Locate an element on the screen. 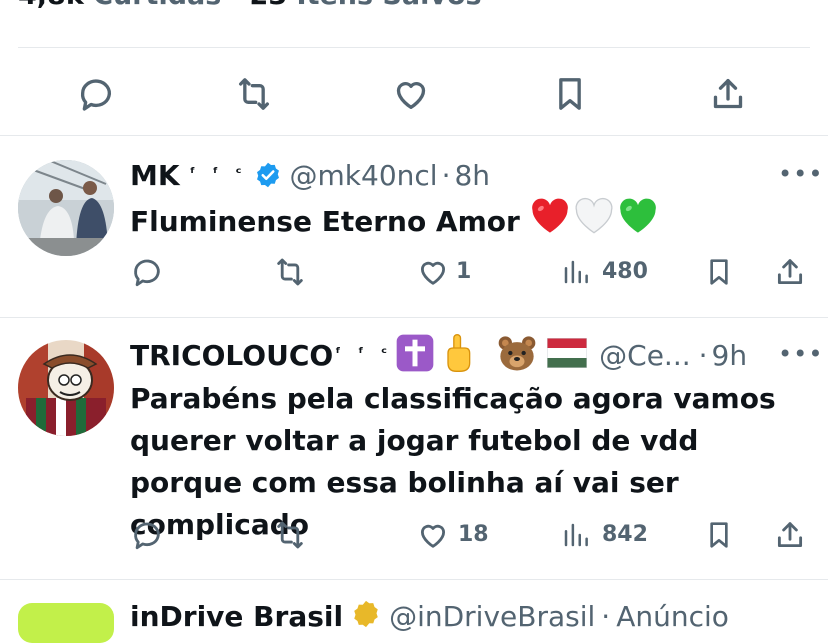 This screenshot has height=643, width=828. green-heart-emoji is located at coordinates (638, 222).